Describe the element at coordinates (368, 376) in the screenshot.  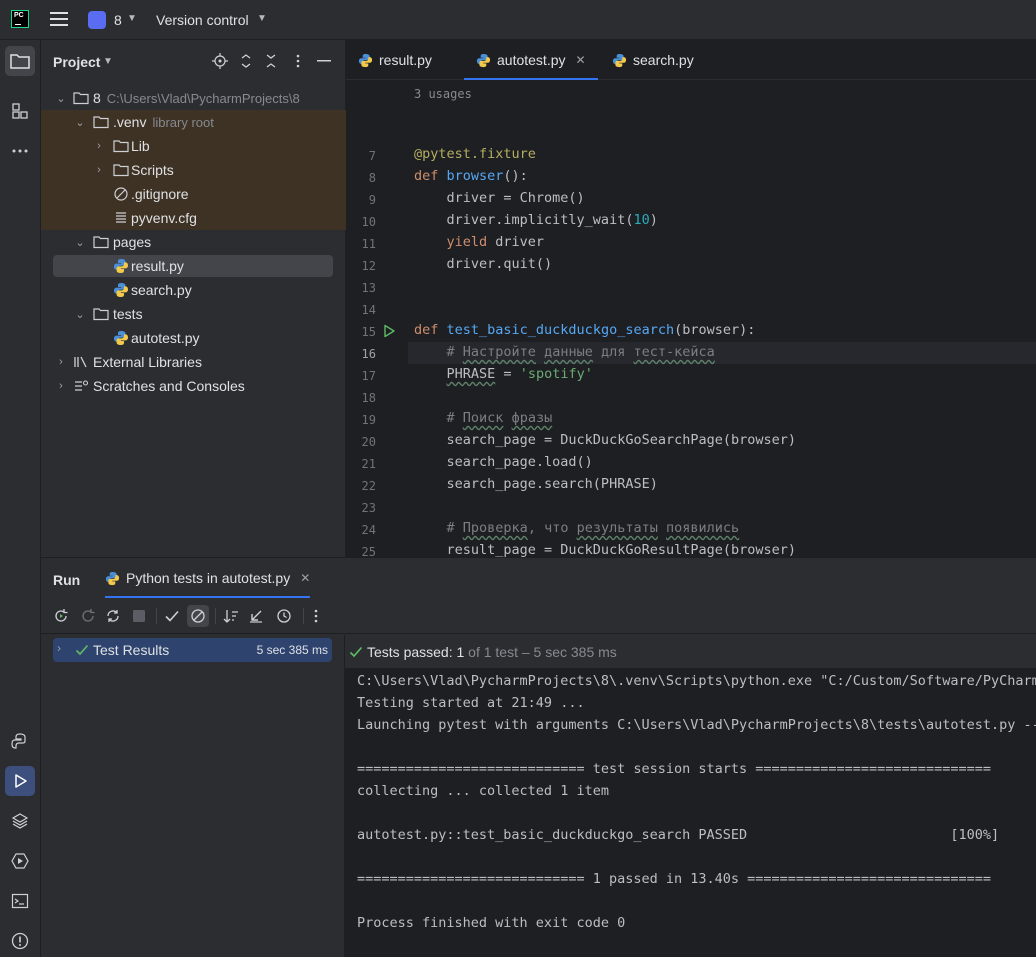
I see `line-number: 17` at that location.